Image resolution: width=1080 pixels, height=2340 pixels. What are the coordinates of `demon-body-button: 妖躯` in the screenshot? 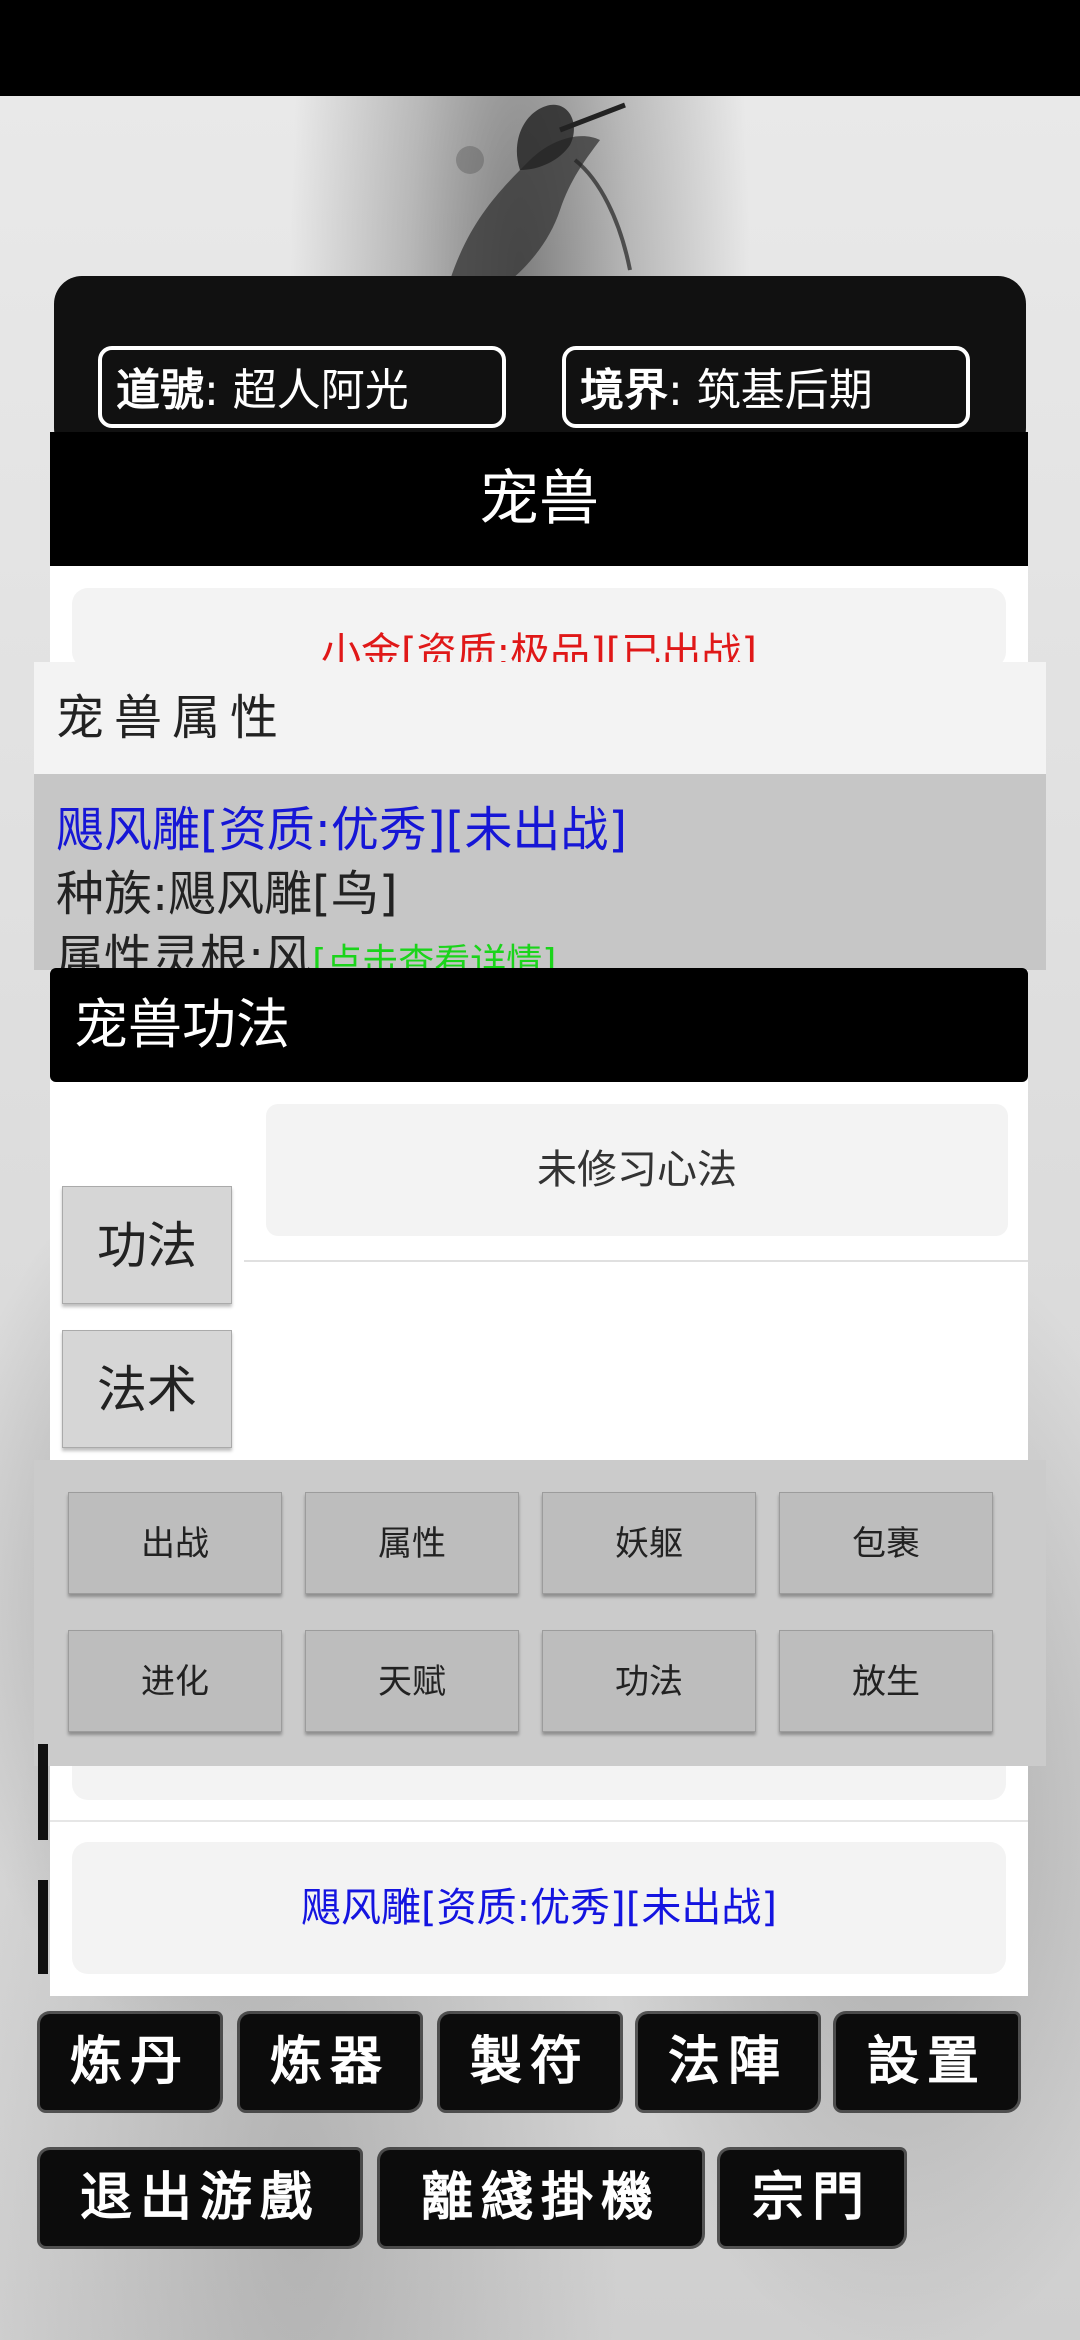 It's located at (649, 1543).